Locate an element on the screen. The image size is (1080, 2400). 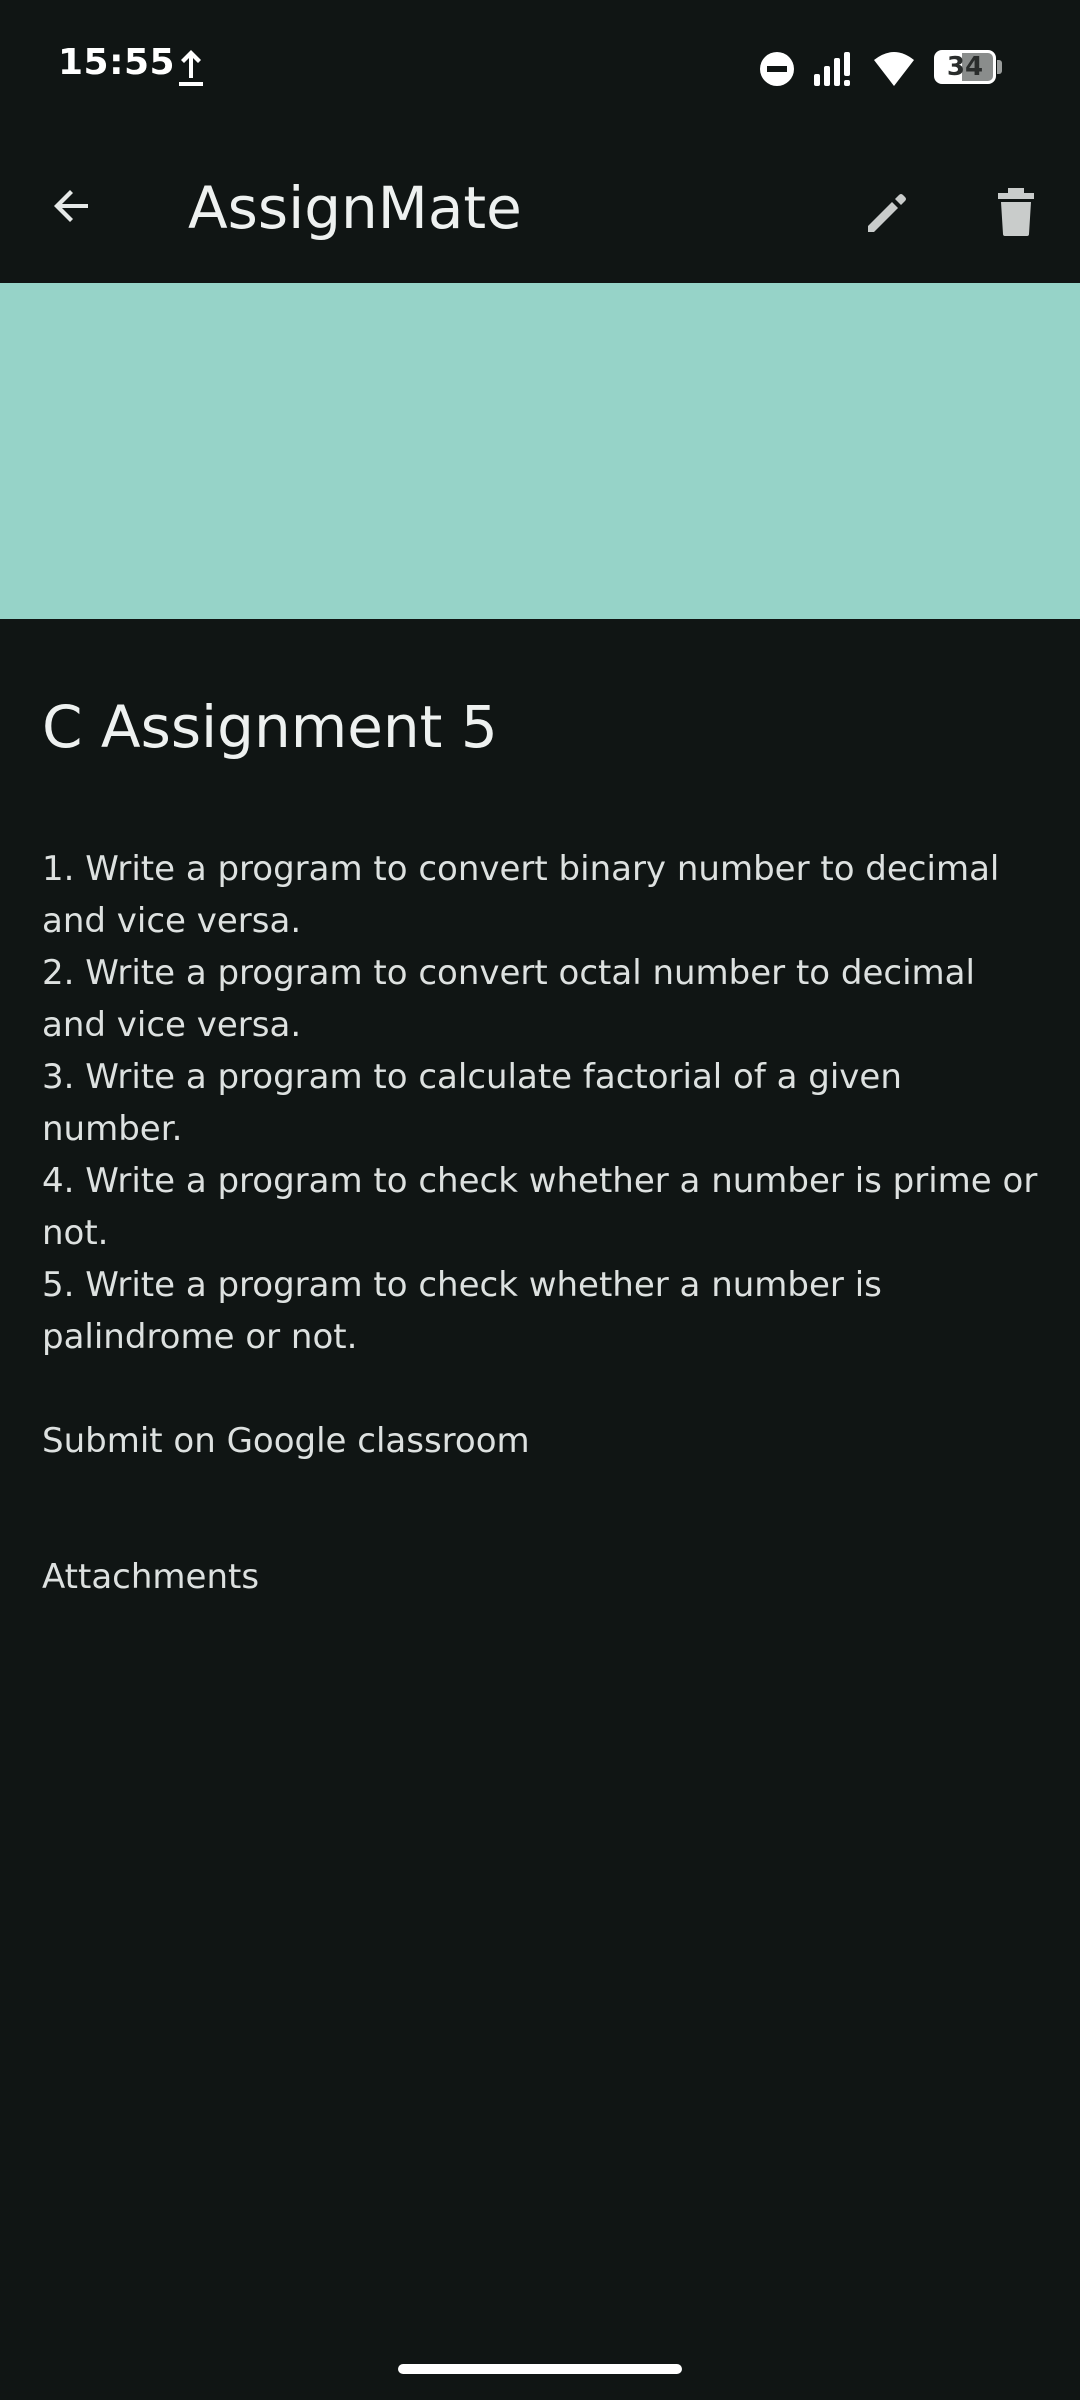
edit-pencil-icon is located at coordinates (887, 213).